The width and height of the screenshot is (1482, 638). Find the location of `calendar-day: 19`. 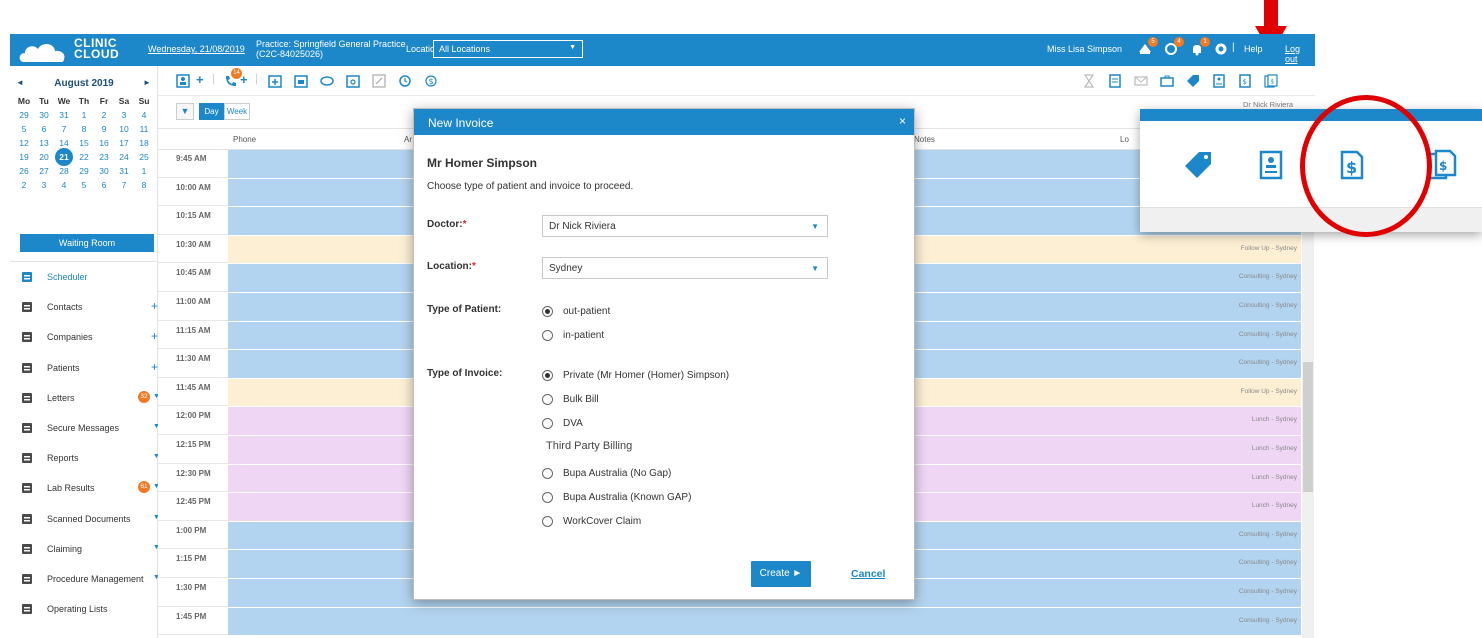

calendar-day: 19 is located at coordinates (24, 157).